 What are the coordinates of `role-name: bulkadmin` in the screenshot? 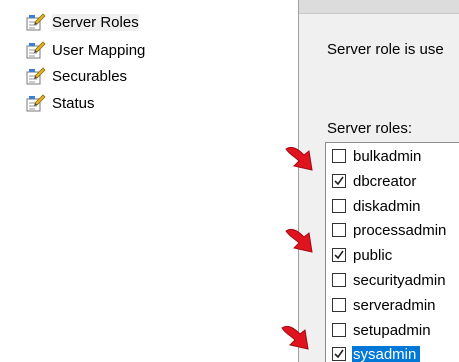 It's located at (387, 156).